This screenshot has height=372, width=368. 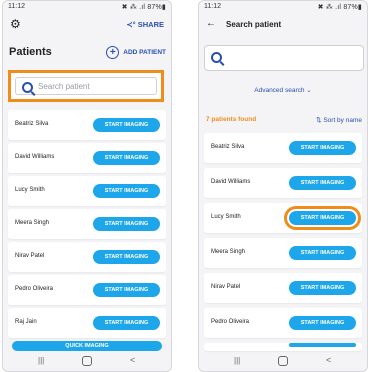 What do you see at coordinates (283, 347) in the screenshot?
I see `patient-card-partial` at bounding box center [283, 347].